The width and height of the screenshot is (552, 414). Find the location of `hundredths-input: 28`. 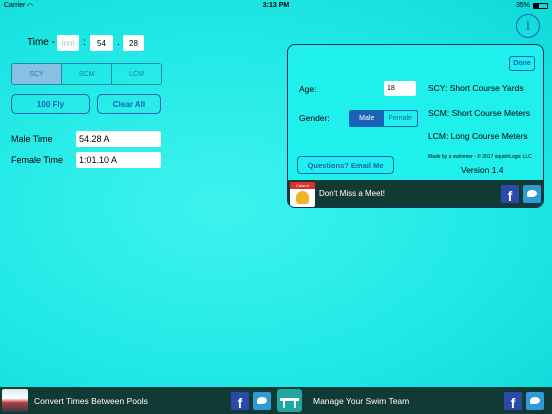

hundredths-input: 28 is located at coordinates (133, 43).